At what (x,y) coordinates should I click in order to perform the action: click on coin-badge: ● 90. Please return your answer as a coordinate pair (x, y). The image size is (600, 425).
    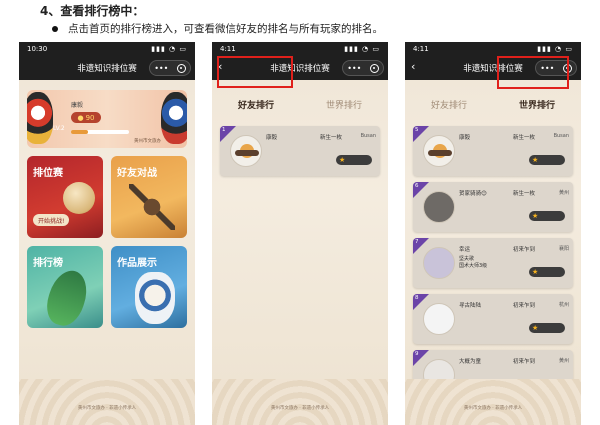
    Looking at the image, I should click on (86, 117).